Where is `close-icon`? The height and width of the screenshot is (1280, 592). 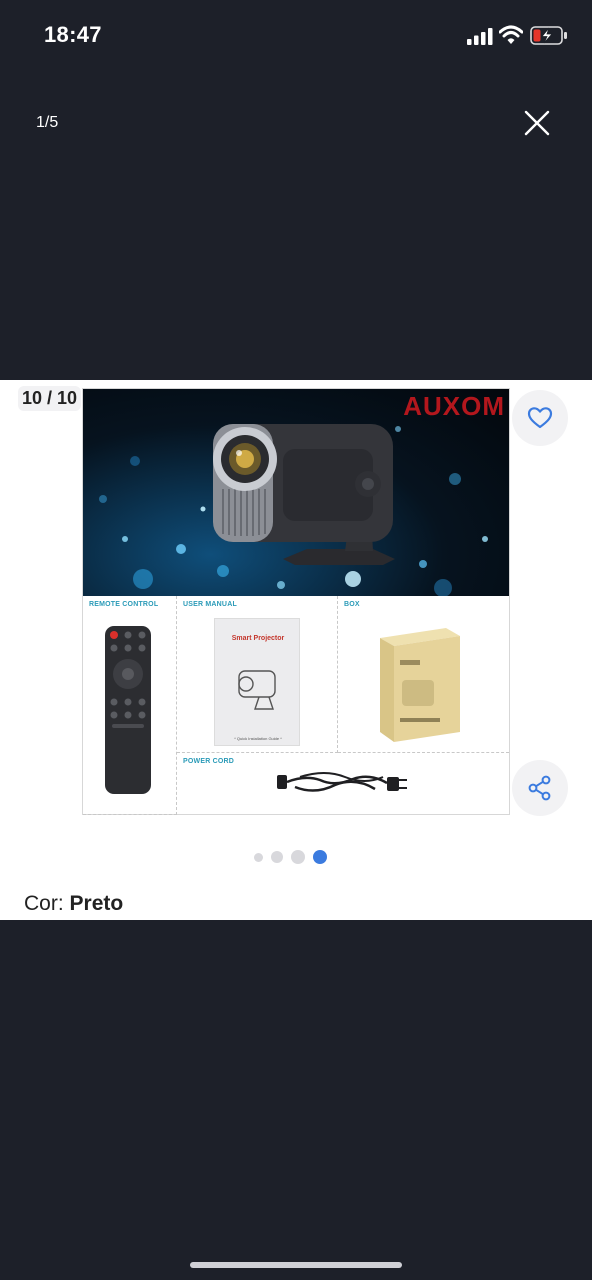
close-icon is located at coordinates (537, 123).